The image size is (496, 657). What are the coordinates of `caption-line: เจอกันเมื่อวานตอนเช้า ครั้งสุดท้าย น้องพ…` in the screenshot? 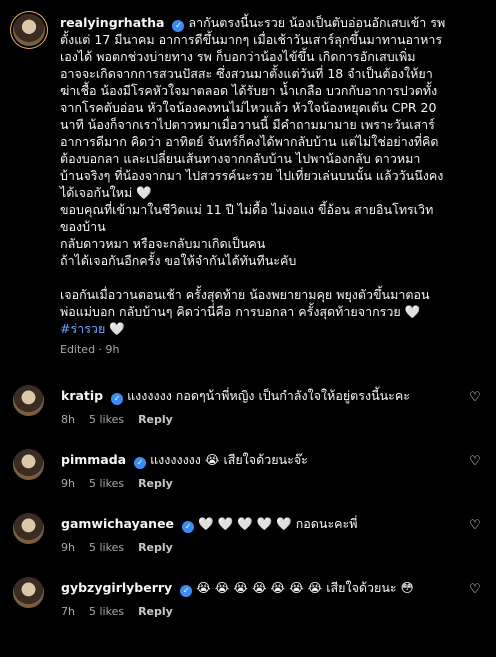 It's located at (245, 294).